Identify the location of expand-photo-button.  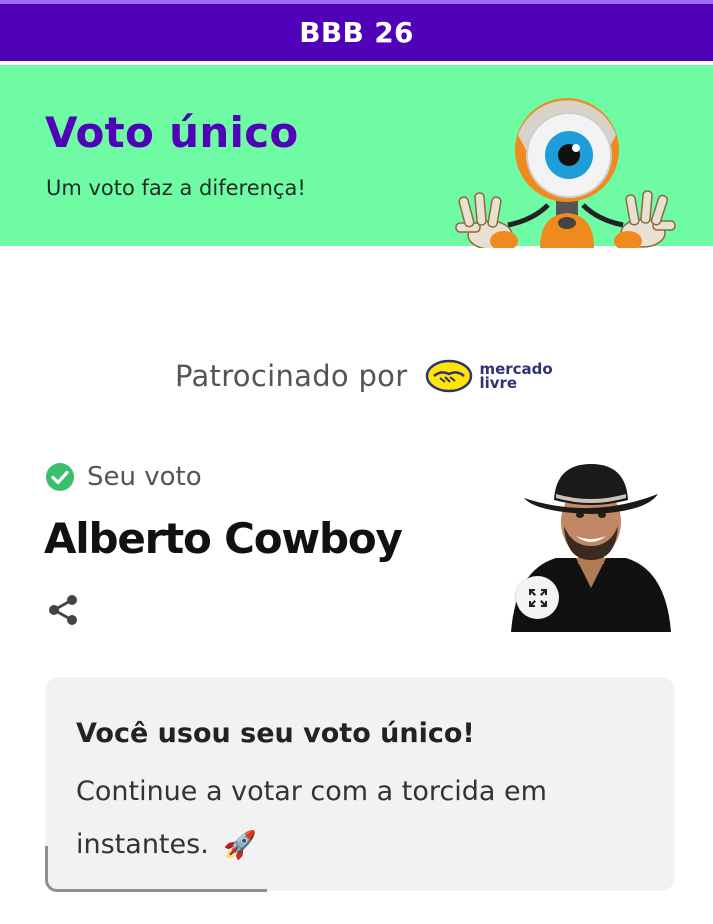
(537, 597).